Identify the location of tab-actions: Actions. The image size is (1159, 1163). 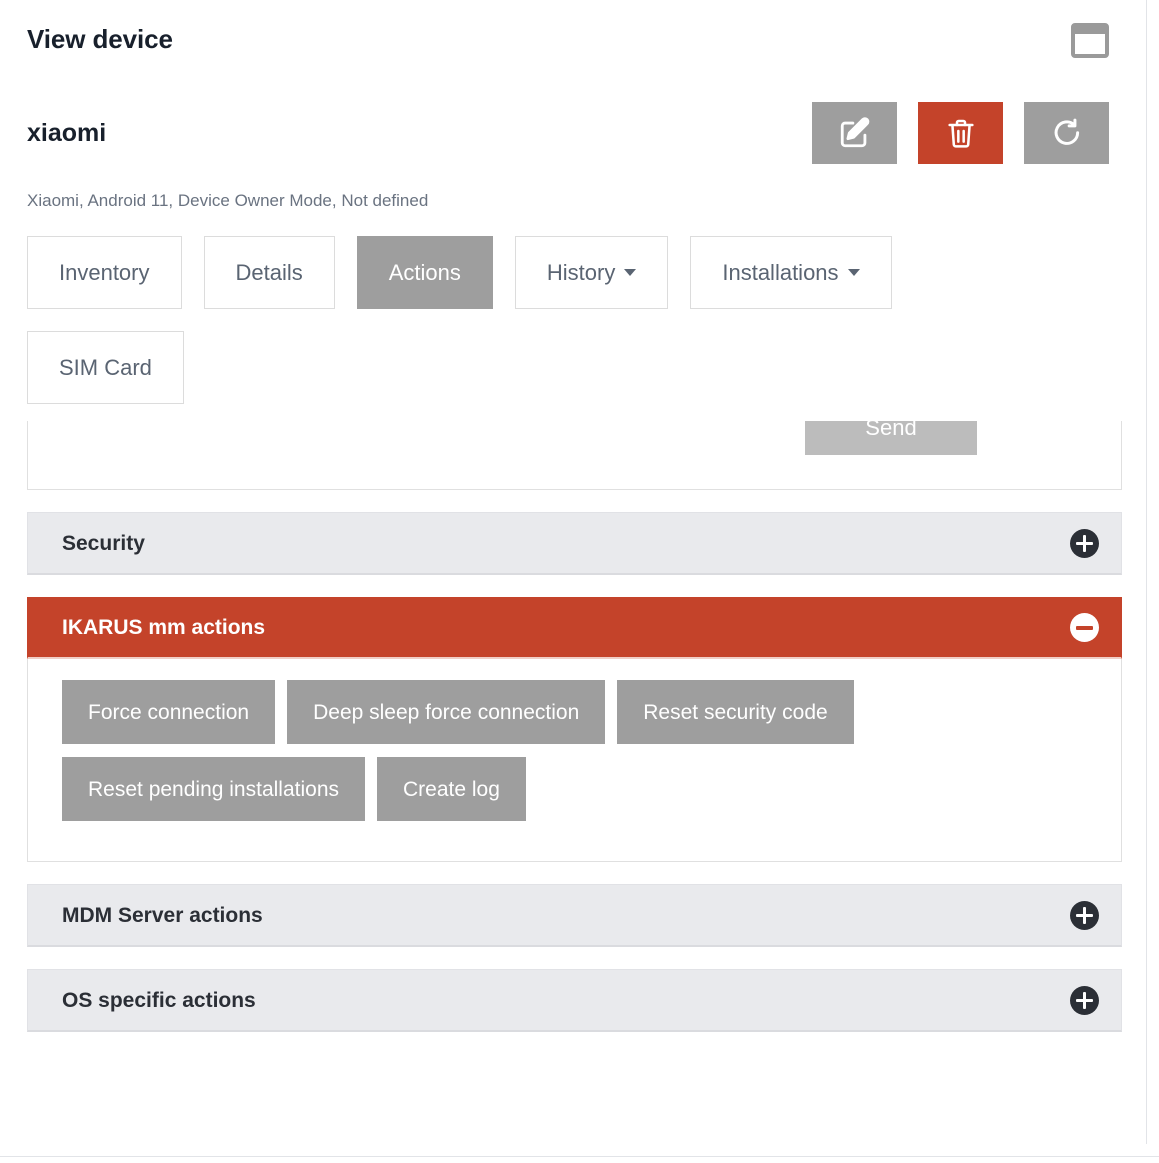
(424, 273).